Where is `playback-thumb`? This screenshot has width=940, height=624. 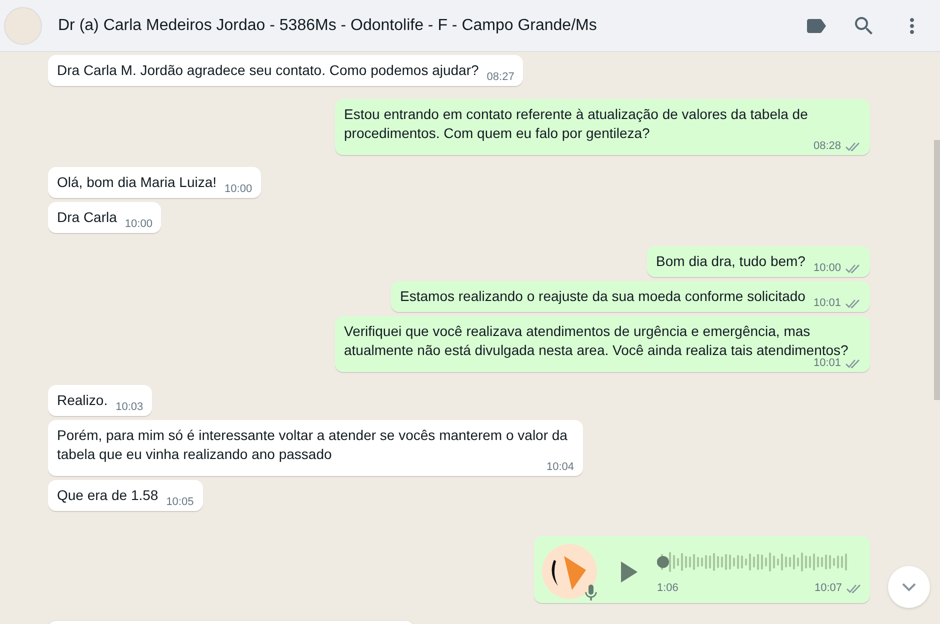 playback-thumb is located at coordinates (663, 562).